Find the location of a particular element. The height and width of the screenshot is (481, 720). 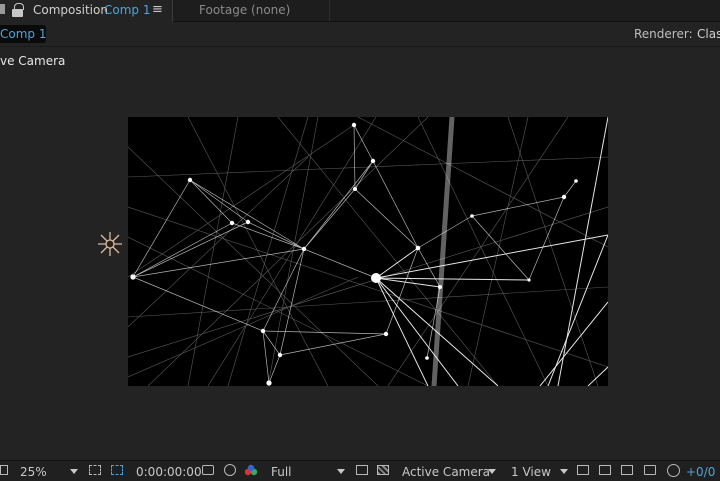

view-camera-dropdown: Active Camera is located at coordinates (446, 472).